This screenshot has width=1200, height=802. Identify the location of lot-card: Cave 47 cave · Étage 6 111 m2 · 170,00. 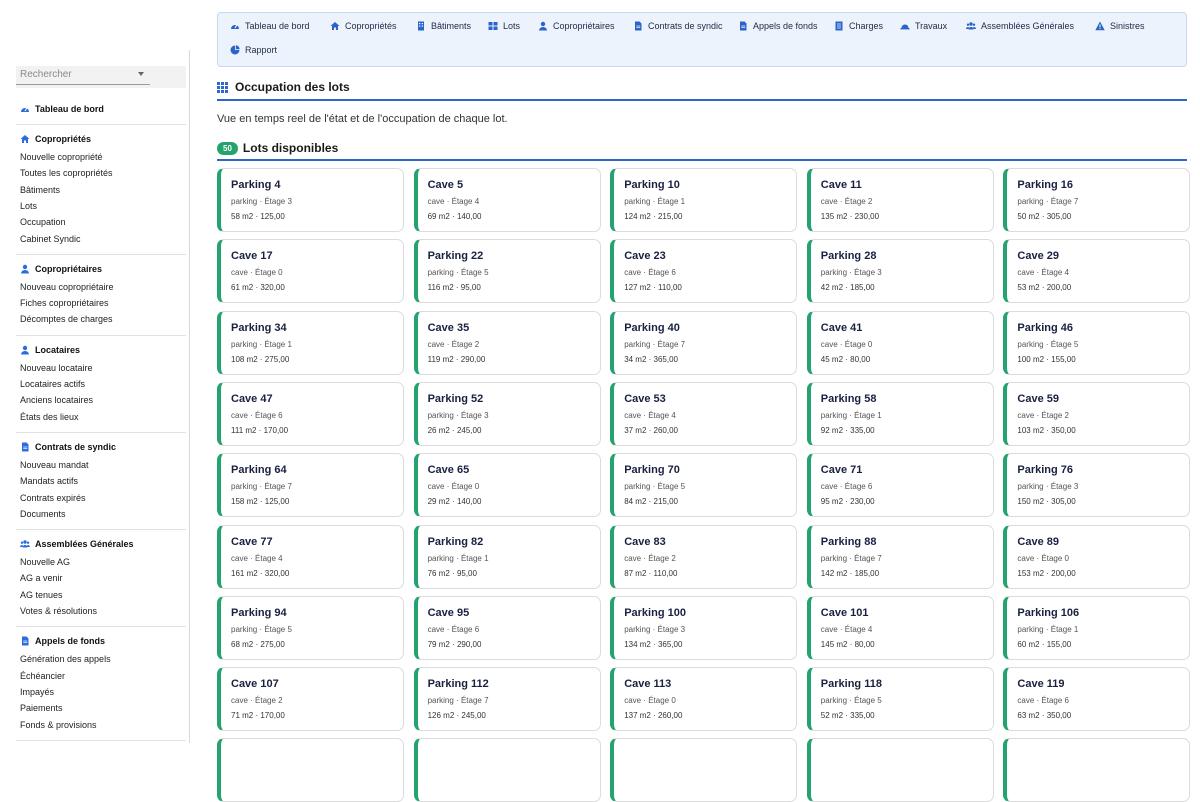
(310, 413).